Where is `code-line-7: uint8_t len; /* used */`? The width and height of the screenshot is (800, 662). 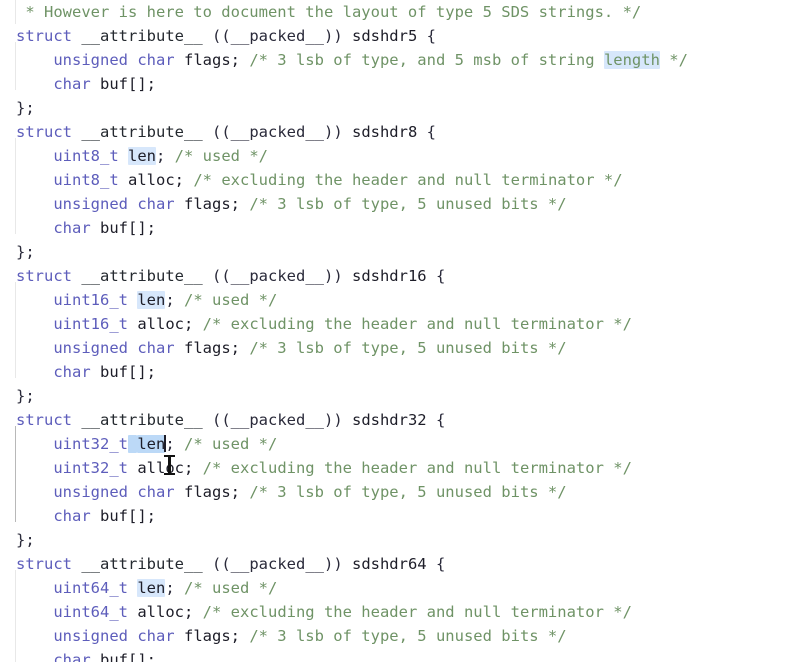
code-line-7: uint8_t len; /* used */ is located at coordinates (400, 156).